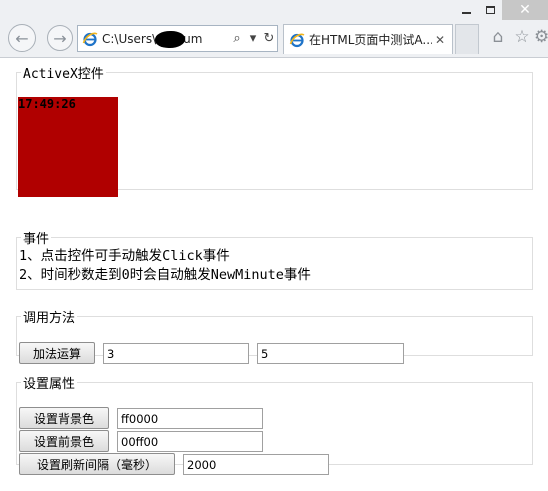 The image size is (548, 491). I want to click on forward-button: →, so click(60, 38).